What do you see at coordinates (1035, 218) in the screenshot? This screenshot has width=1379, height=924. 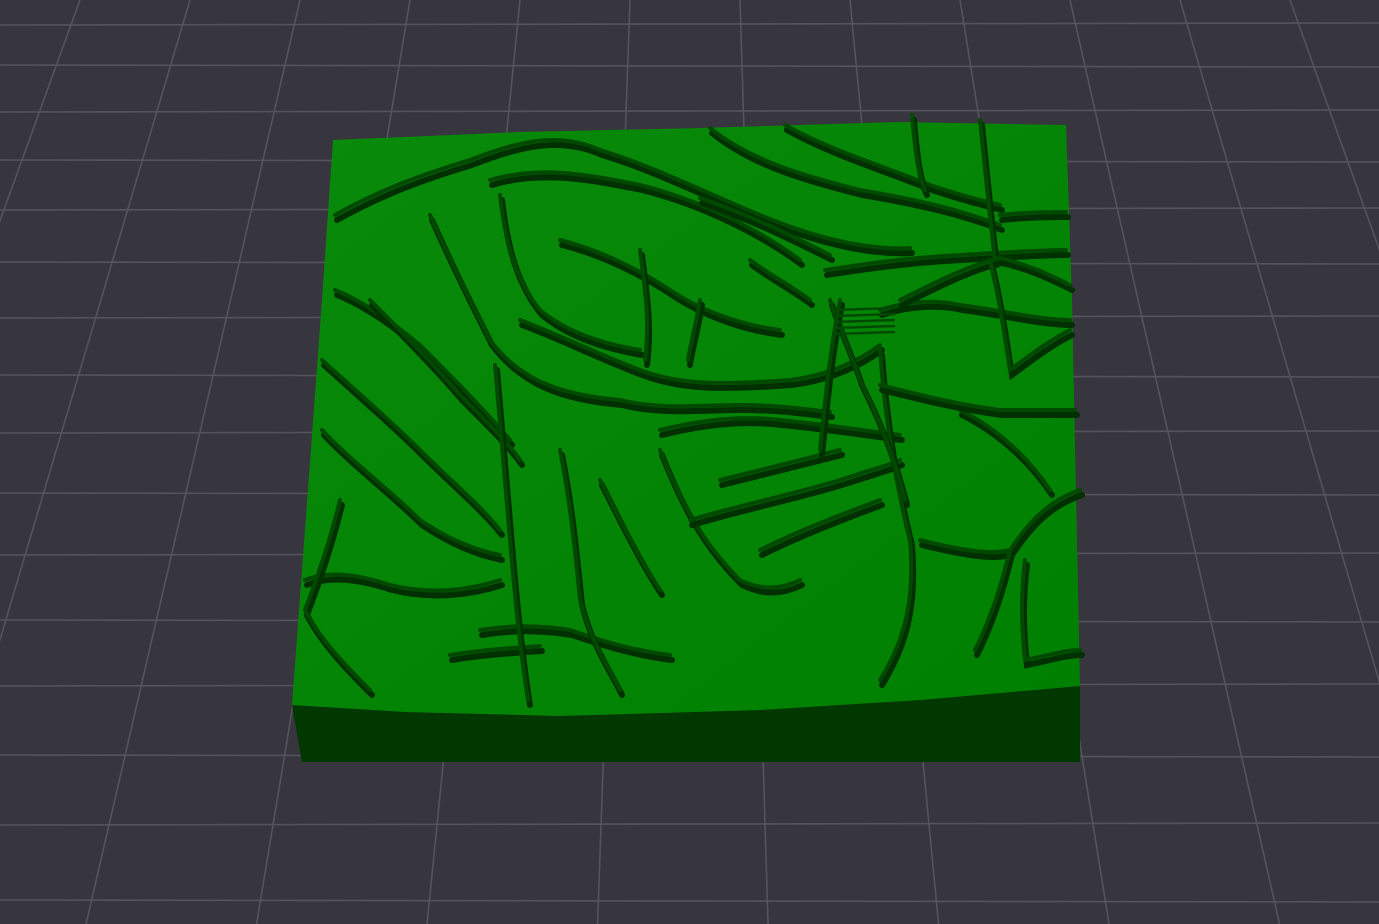 I see `road-shadow` at bounding box center [1035, 218].